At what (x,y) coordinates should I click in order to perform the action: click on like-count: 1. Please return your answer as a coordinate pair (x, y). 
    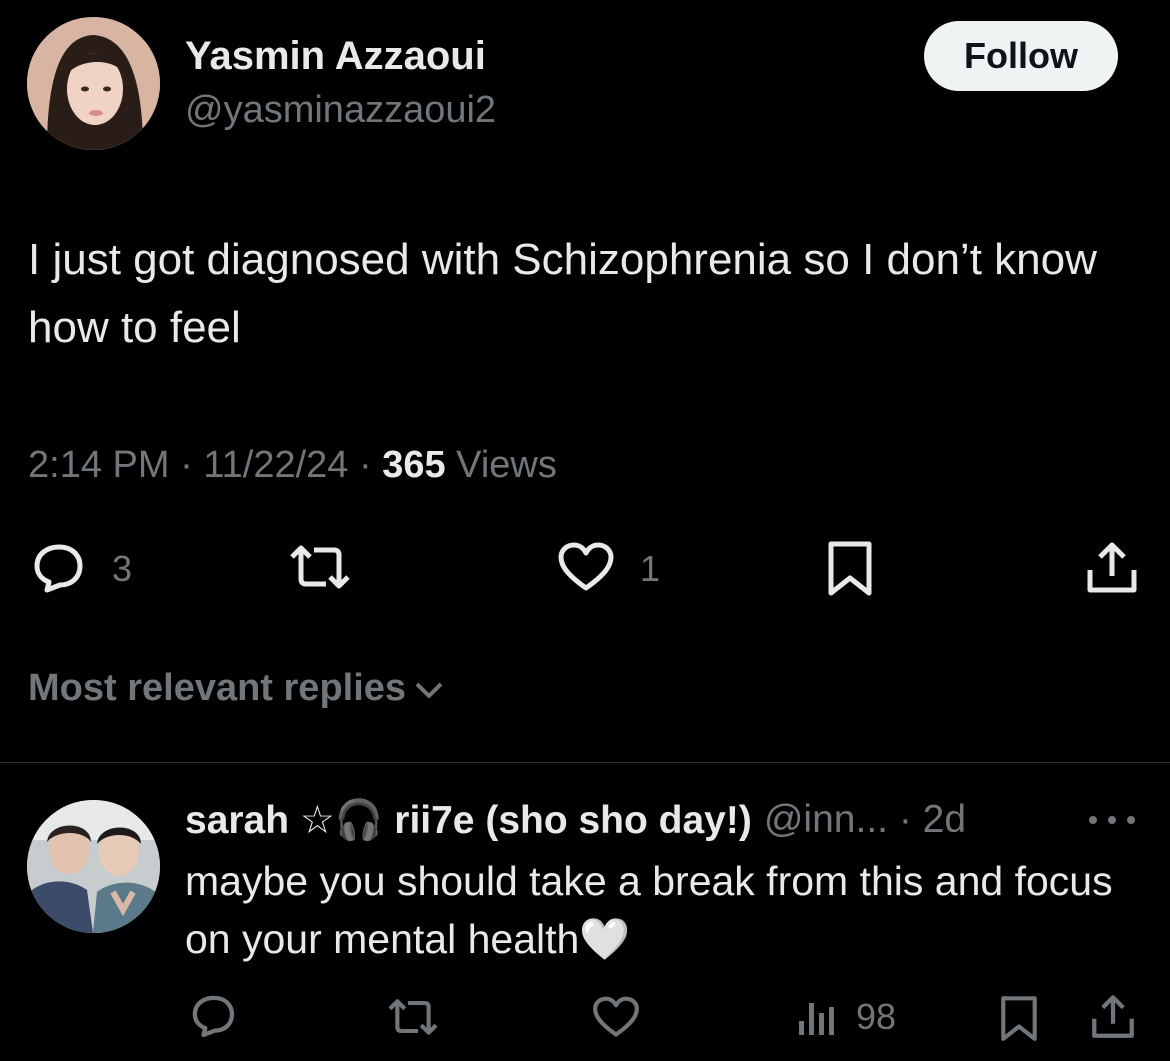
    Looking at the image, I should click on (650, 568).